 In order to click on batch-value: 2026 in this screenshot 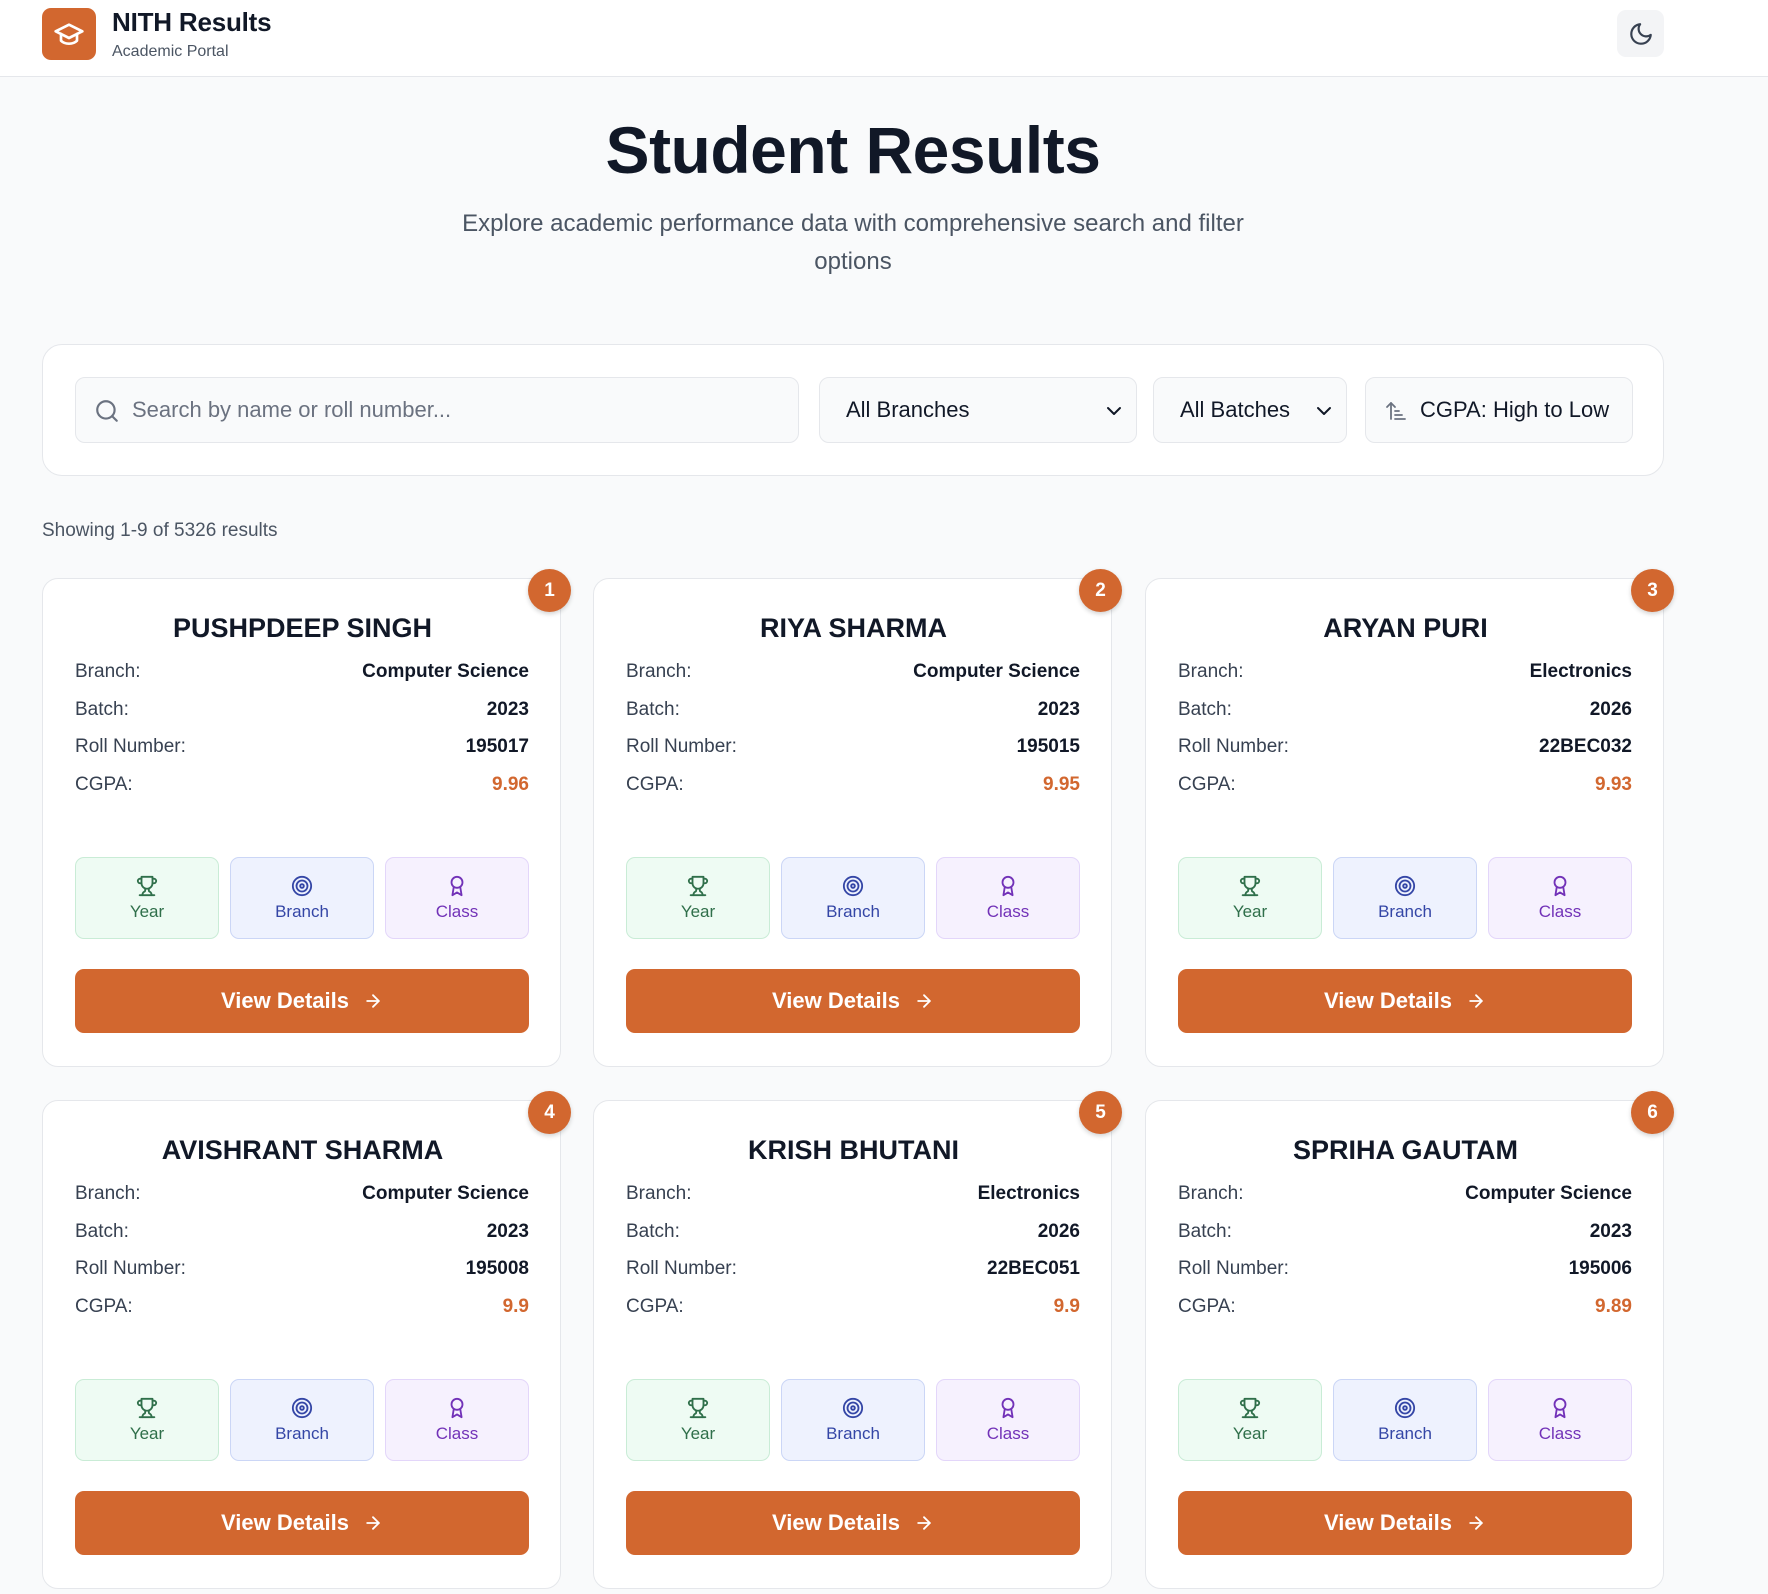, I will do `click(1610, 709)`.